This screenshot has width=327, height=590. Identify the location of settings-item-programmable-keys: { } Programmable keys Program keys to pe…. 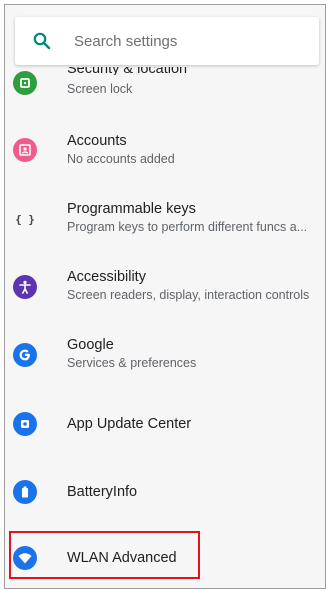
(165, 225).